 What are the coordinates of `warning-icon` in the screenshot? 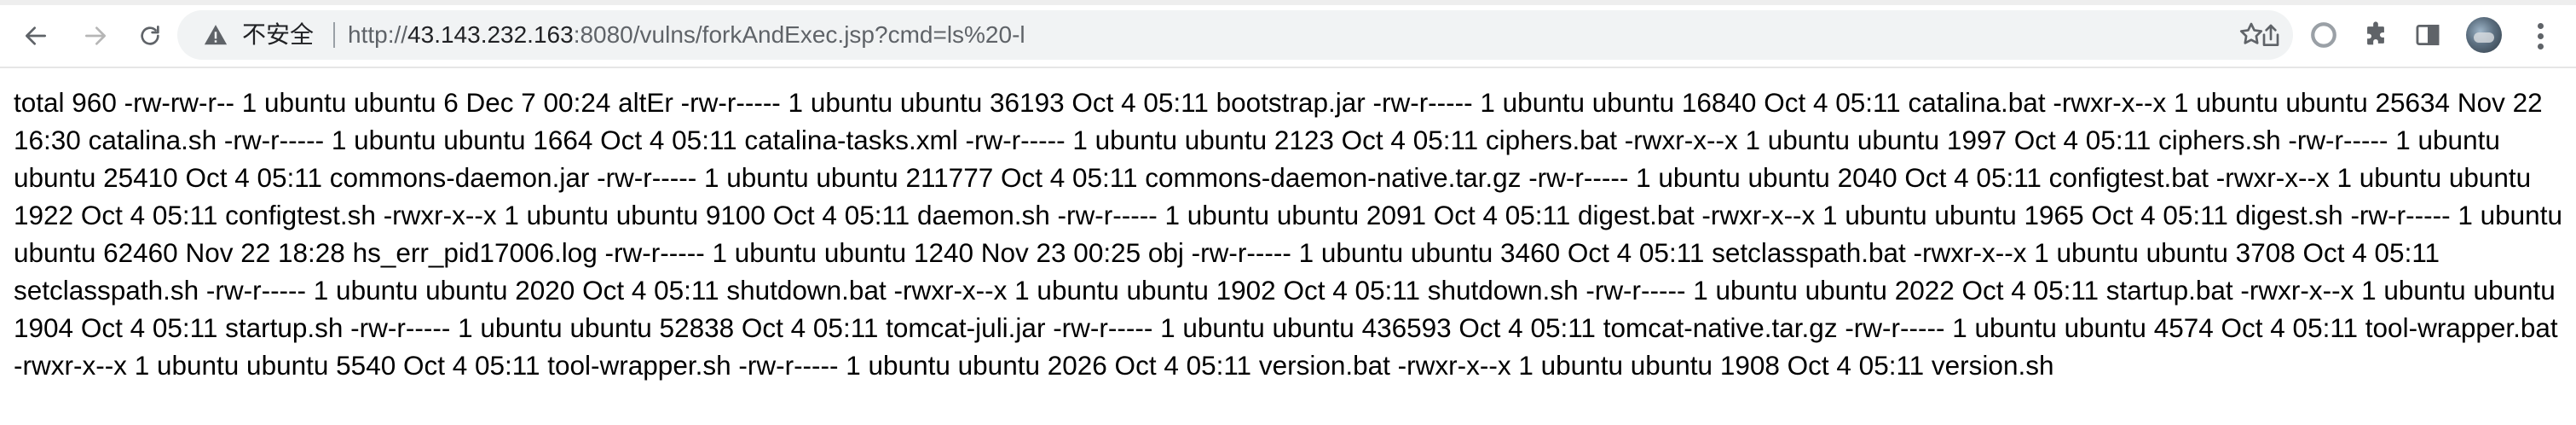 It's located at (215, 35).